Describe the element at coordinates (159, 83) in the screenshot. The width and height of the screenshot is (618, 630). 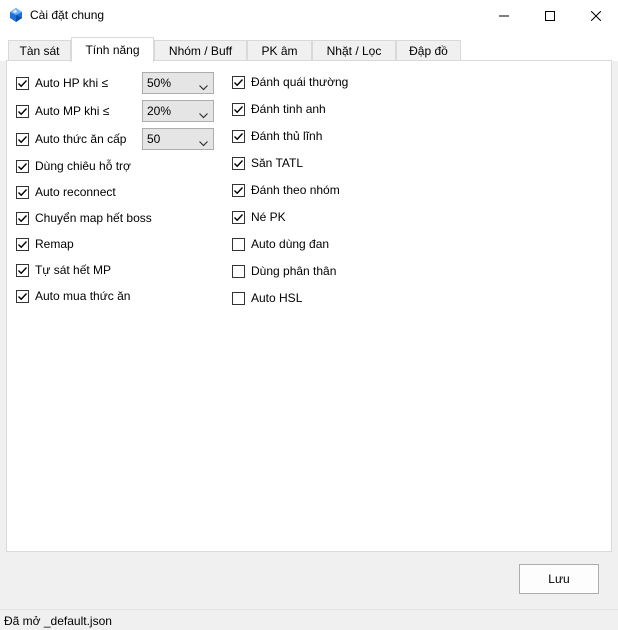
I see `combo-value: 50%` at that location.